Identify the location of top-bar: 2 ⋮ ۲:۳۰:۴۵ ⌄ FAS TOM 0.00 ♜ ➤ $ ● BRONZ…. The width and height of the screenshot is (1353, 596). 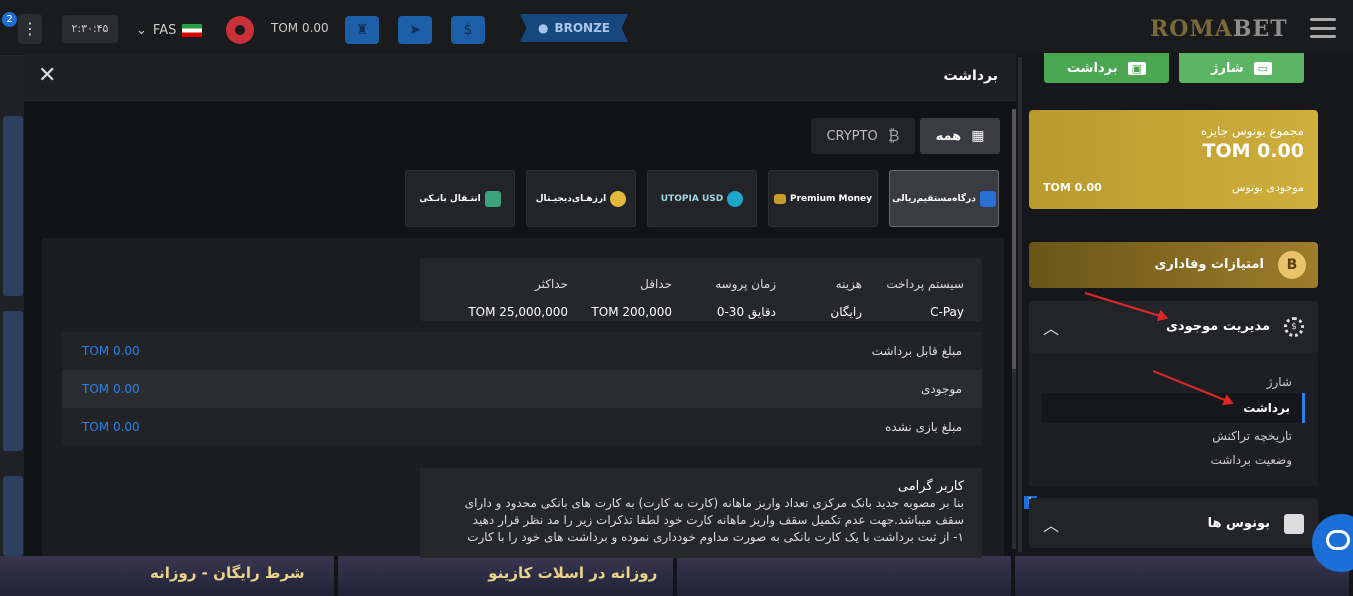
(676, 28).